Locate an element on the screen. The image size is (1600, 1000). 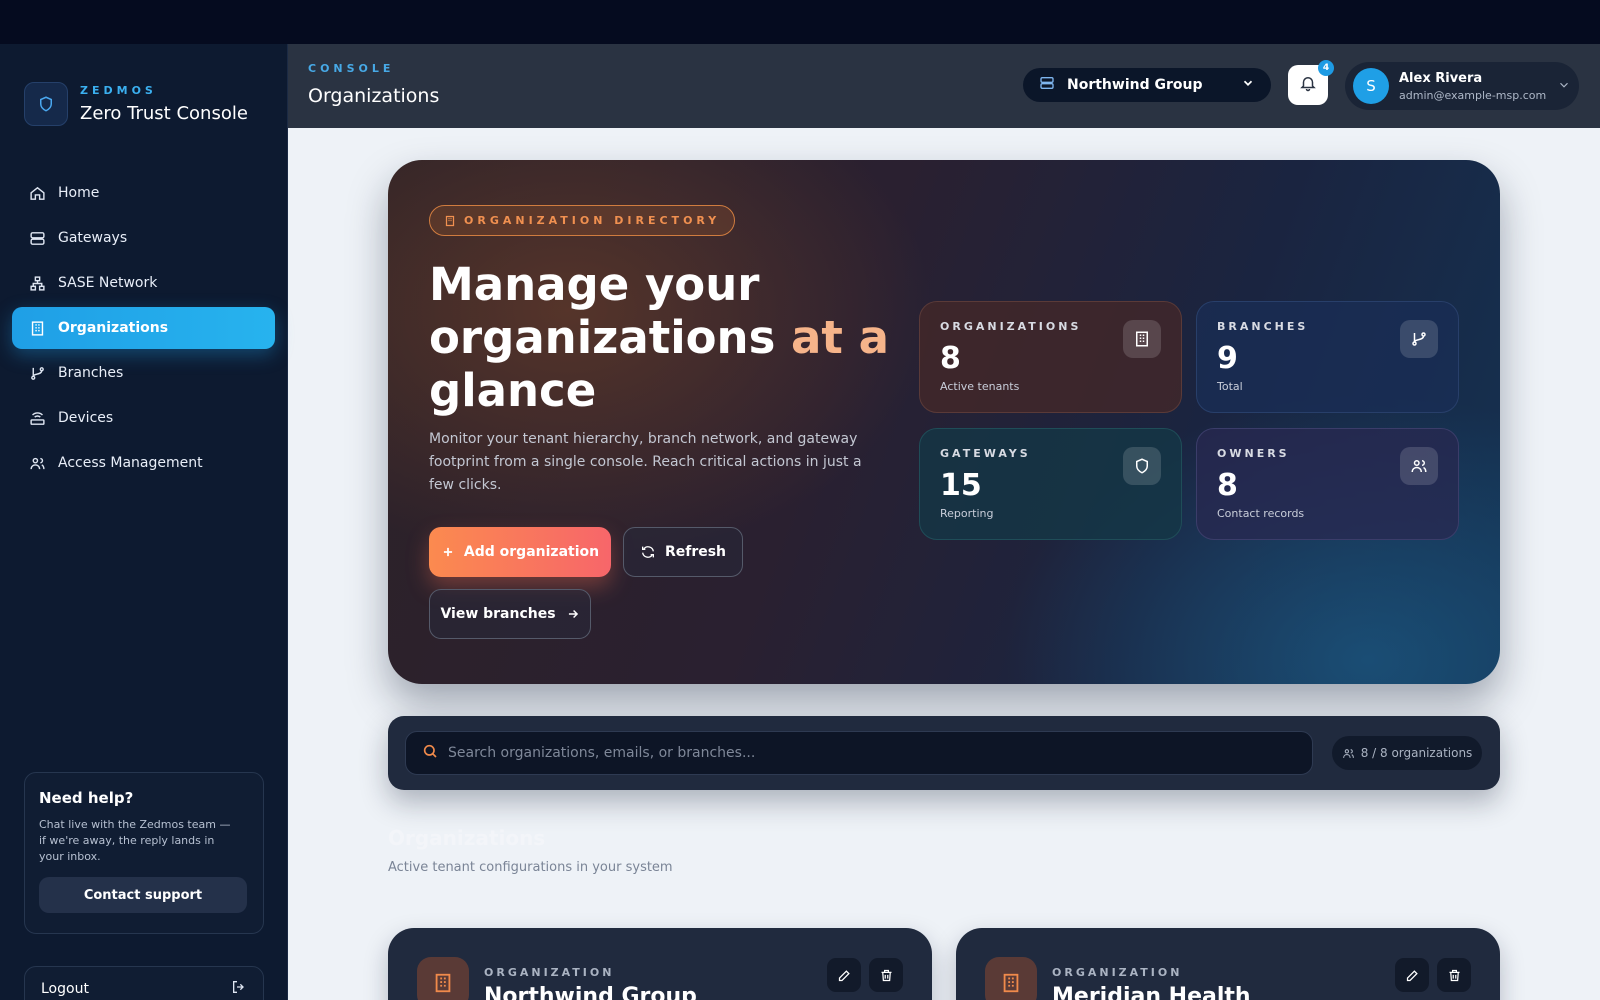
directory-badge: ORGANIZATION DIRECTORY is located at coordinates (582, 220).